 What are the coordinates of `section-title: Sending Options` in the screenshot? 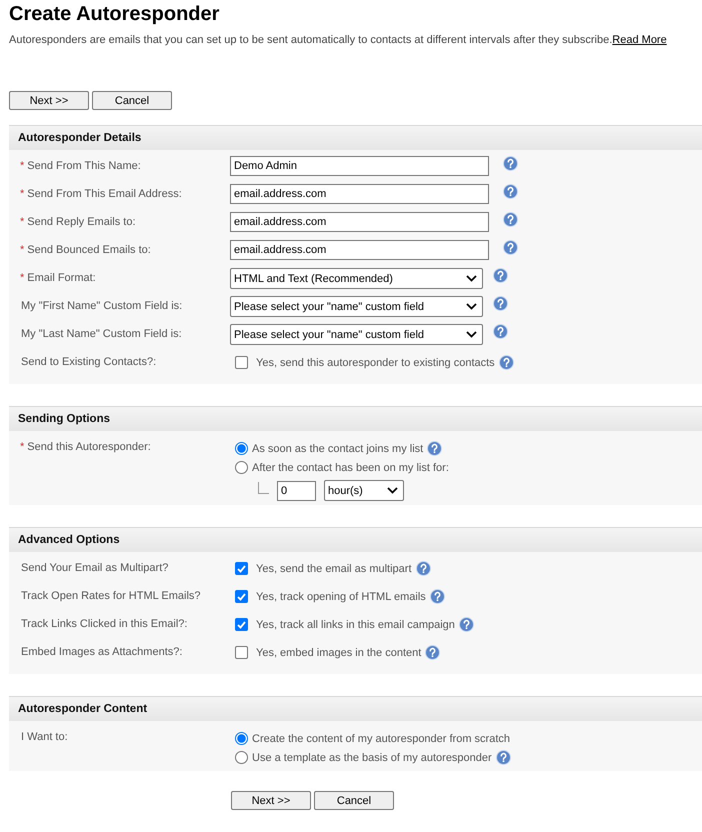 It's located at (64, 419).